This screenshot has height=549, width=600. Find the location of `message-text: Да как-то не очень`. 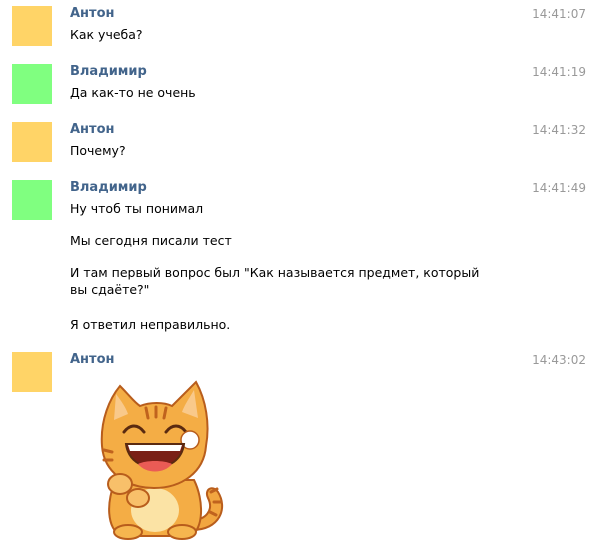

message-text: Да как-то не очень is located at coordinates (133, 92).